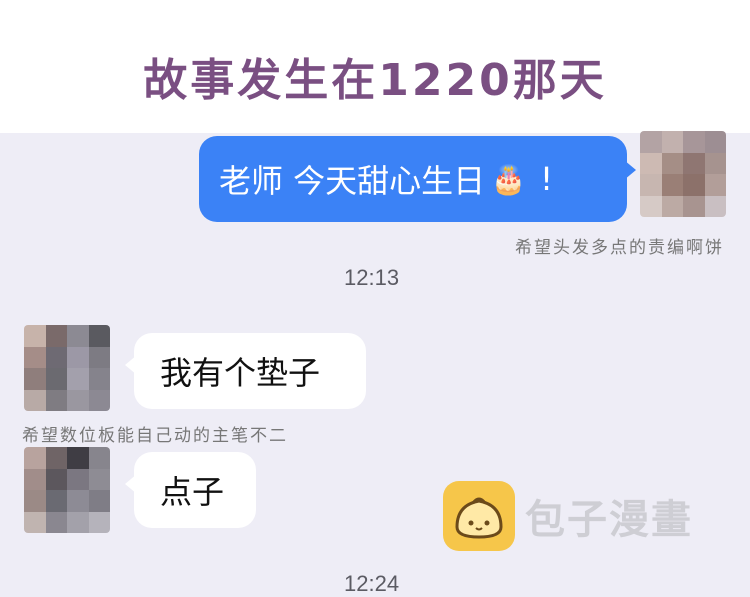  I want to click on caption: 希望数位板能自己动的主笔不二, so click(155, 436).